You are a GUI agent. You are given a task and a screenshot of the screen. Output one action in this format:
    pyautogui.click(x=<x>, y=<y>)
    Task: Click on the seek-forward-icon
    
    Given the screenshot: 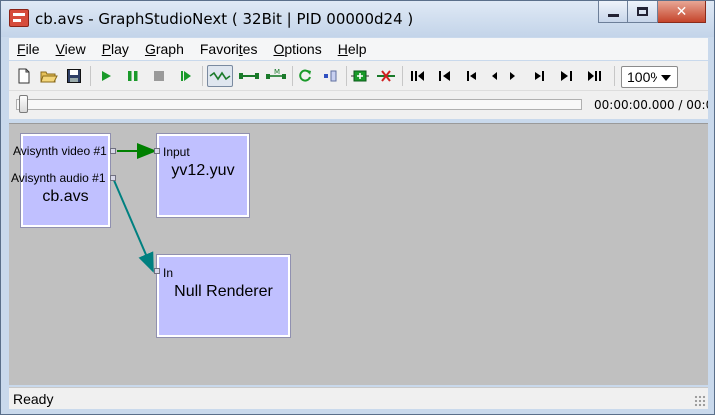 What is the action you would take?
    pyautogui.click(x=539, y=76)
    